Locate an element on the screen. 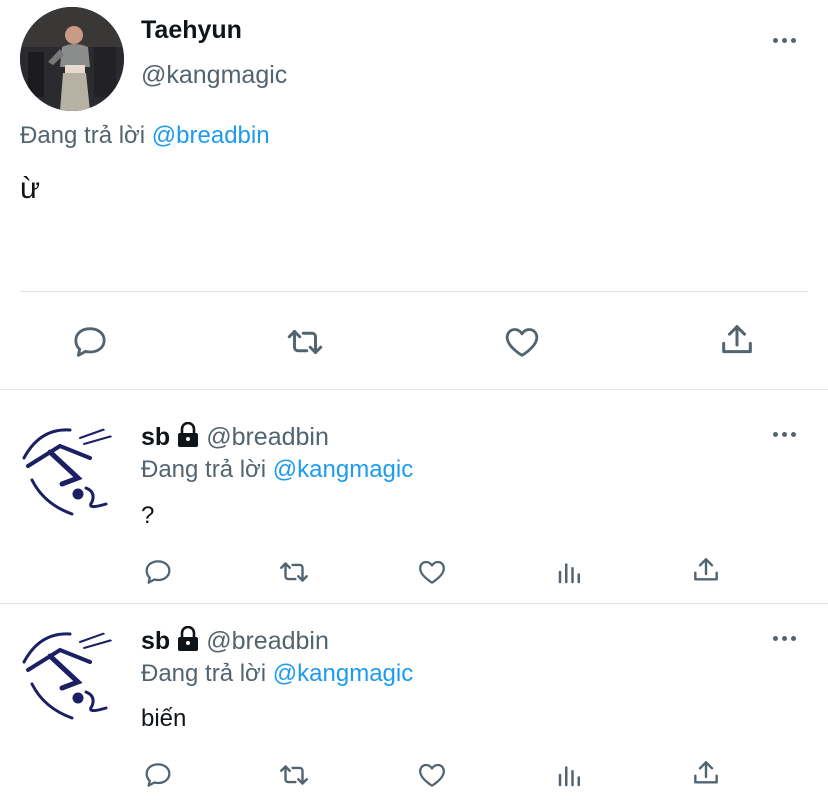 The width and height of the screenshot is (828, 805). user-handle: @kangmagic is located at coordinates (214, 75).